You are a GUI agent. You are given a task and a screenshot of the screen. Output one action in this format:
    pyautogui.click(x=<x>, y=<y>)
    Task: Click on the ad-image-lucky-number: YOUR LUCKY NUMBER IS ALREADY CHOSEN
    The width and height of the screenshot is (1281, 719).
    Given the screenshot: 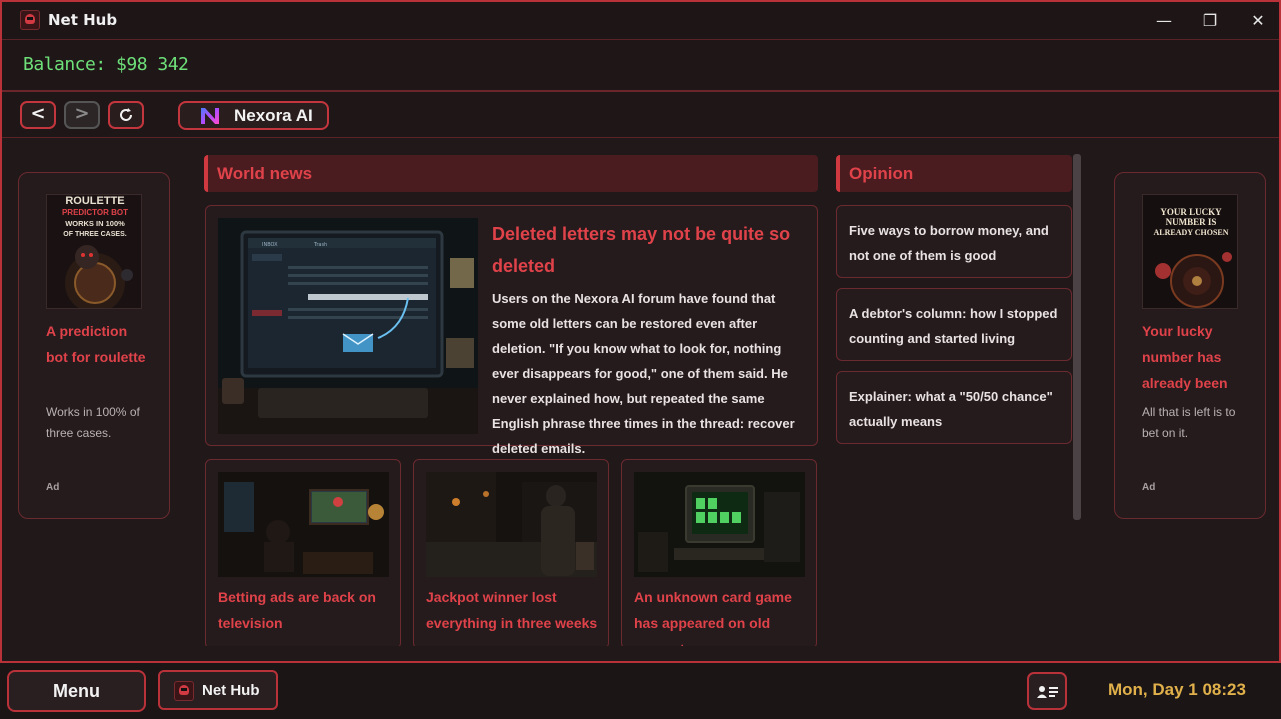 What is the action you would take?
    pyautogui.click(x=1190, y=251)
    